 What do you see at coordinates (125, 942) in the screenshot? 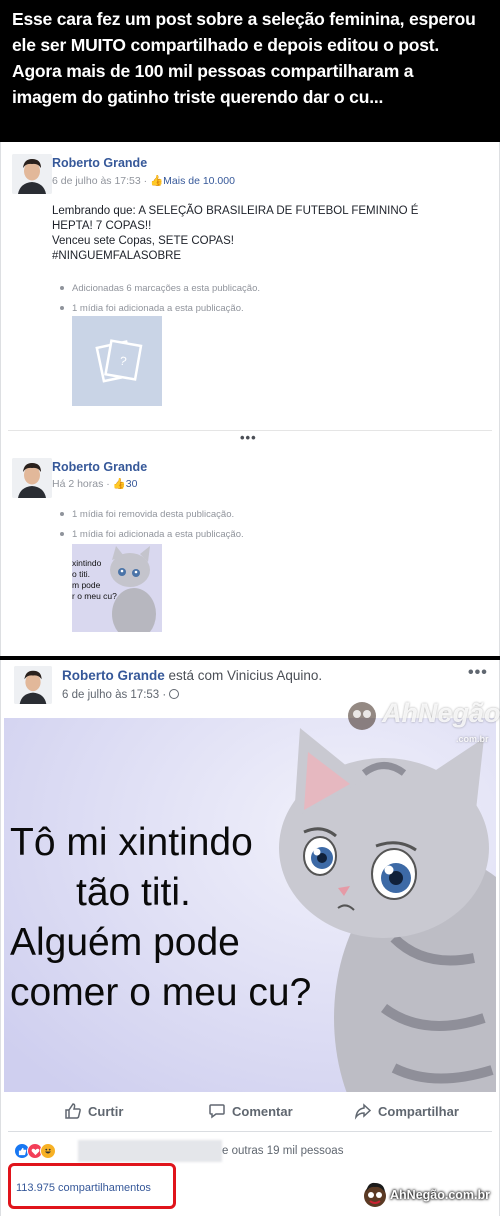
I see `meme-line: Alguém pode` at bounding box center [125, 942].